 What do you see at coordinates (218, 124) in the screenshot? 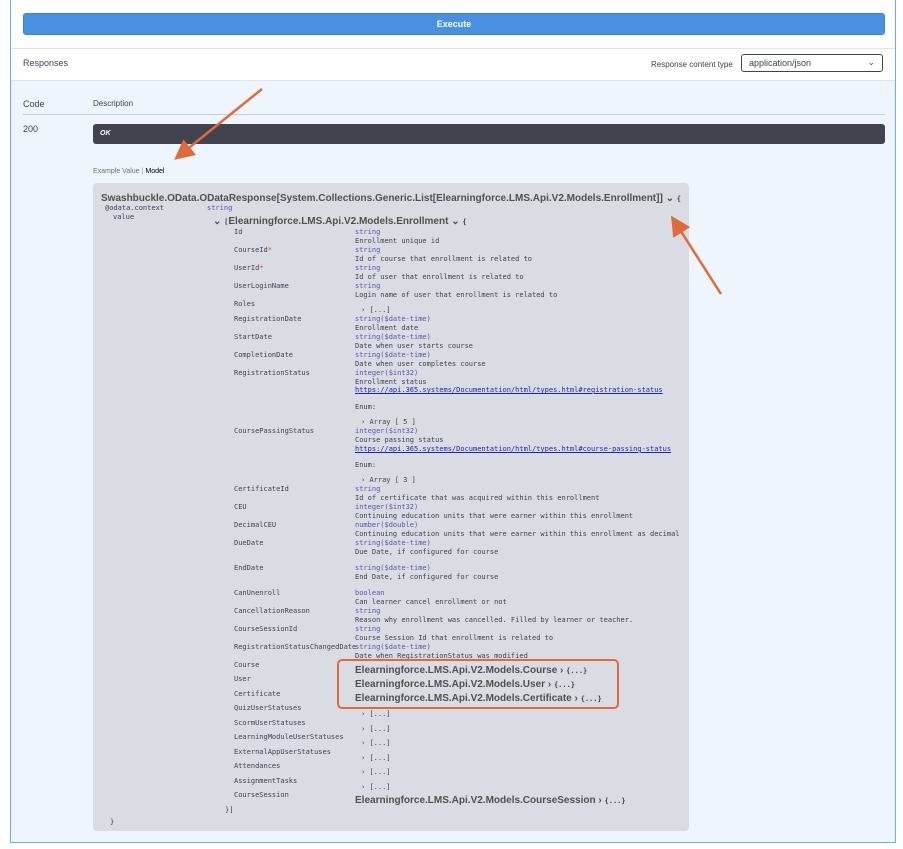
I see `annotation-arrow-model-tab` at bounding box center [218, 124].